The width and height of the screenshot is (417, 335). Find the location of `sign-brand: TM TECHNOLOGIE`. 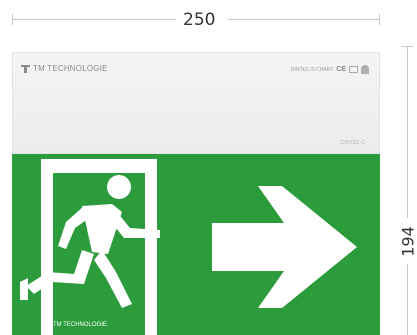

sign-brand: TM TECHNOLOGIE is located at coordinates (75, 325).